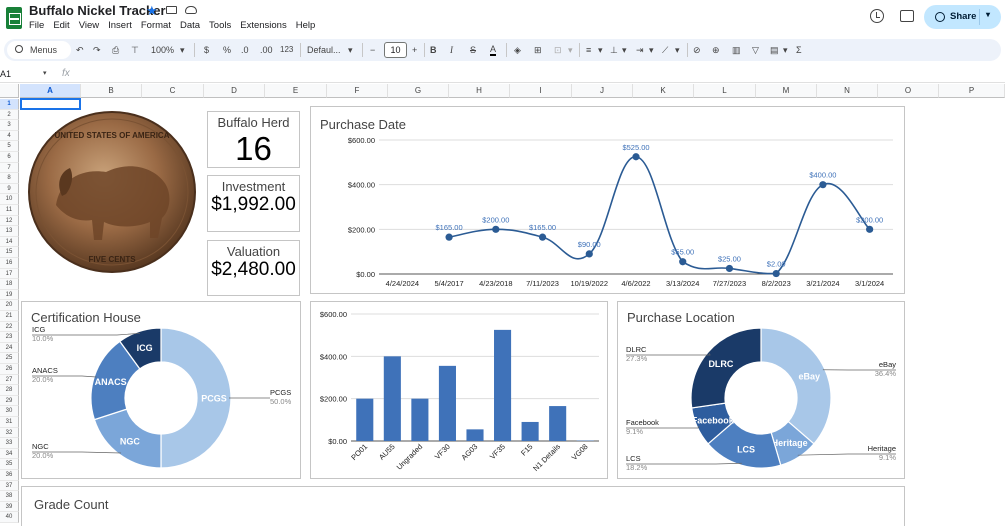  Describe the element at coordinates (9, 411) in the screenshot. I see `row-header-30: 30` at that location.